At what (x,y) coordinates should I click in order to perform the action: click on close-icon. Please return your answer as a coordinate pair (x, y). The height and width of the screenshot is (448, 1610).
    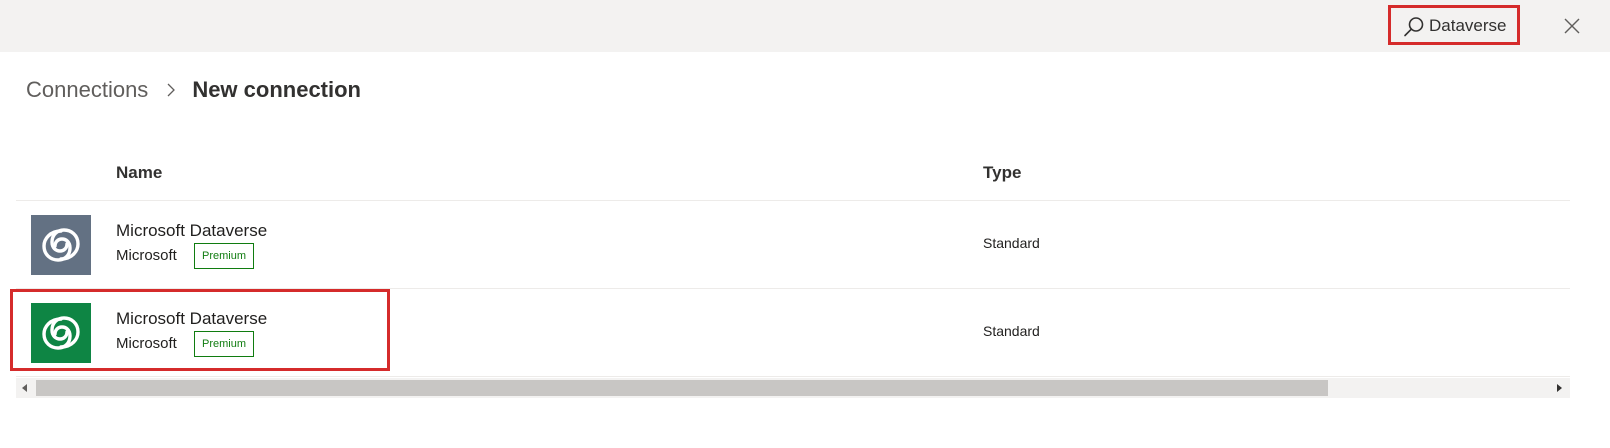
    Looking at the image, I should click on (1572, 26).